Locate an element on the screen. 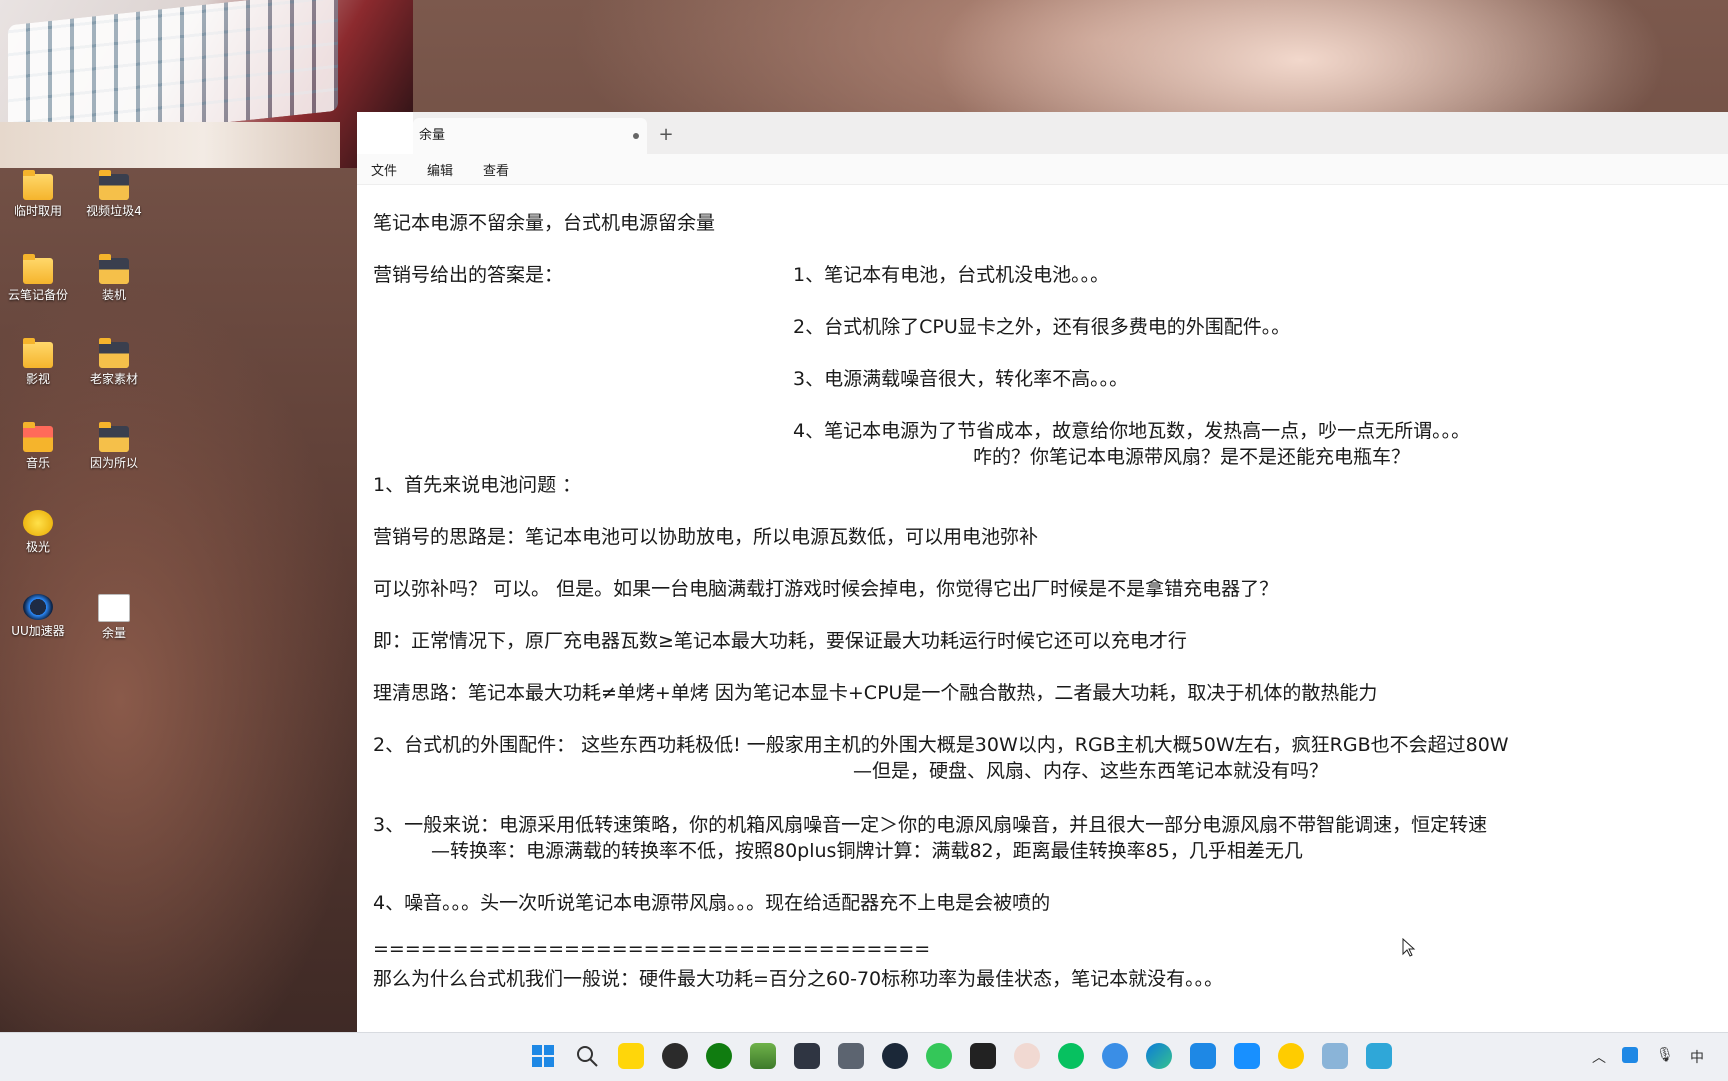 Image resolution: width=1728 pixels, height=1081 pixels. menu-bar: 文件 编辑 查看 is located at coordinates (1042, 169).